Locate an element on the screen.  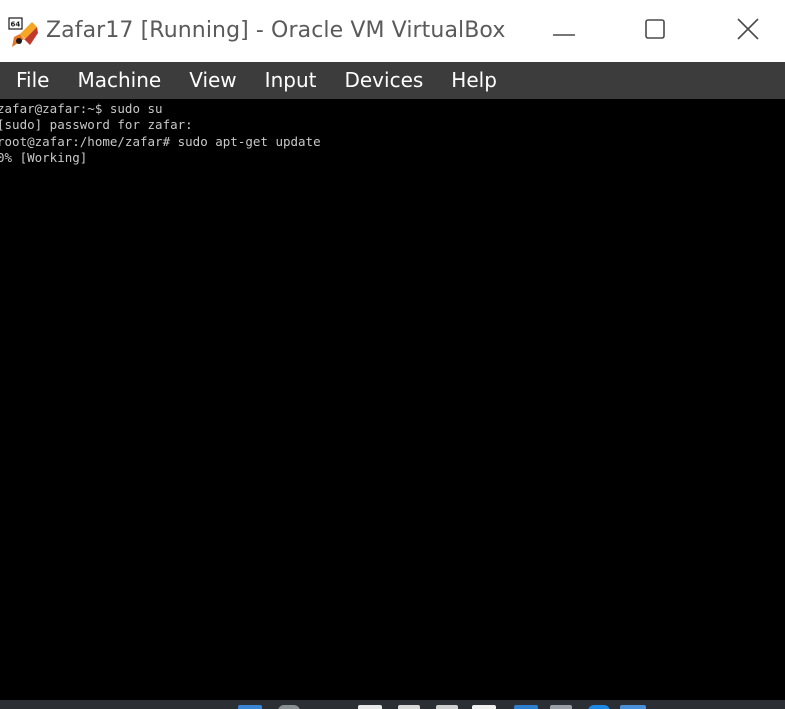
terminal-line: zafar@zafar:~$ sudo su is located at coordinates (81, 108).